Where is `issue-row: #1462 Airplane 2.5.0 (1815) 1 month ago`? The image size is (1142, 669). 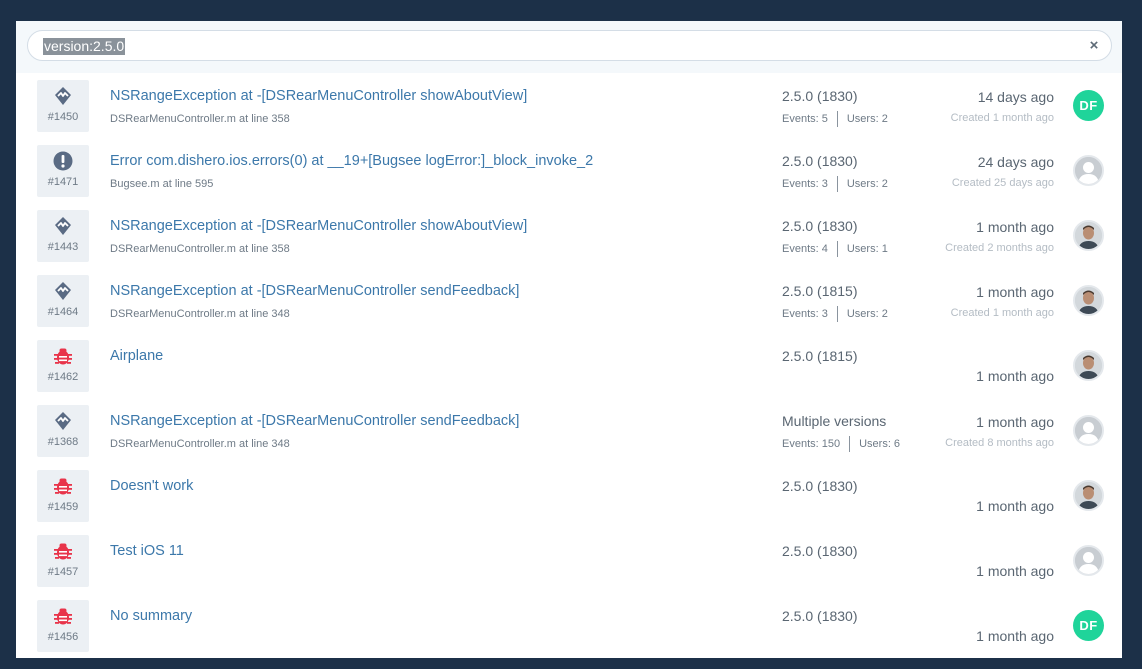 issue-row: #1462 Airplane 2.5.0 (1815) 1 month ago is located at coordinates (569, 365).